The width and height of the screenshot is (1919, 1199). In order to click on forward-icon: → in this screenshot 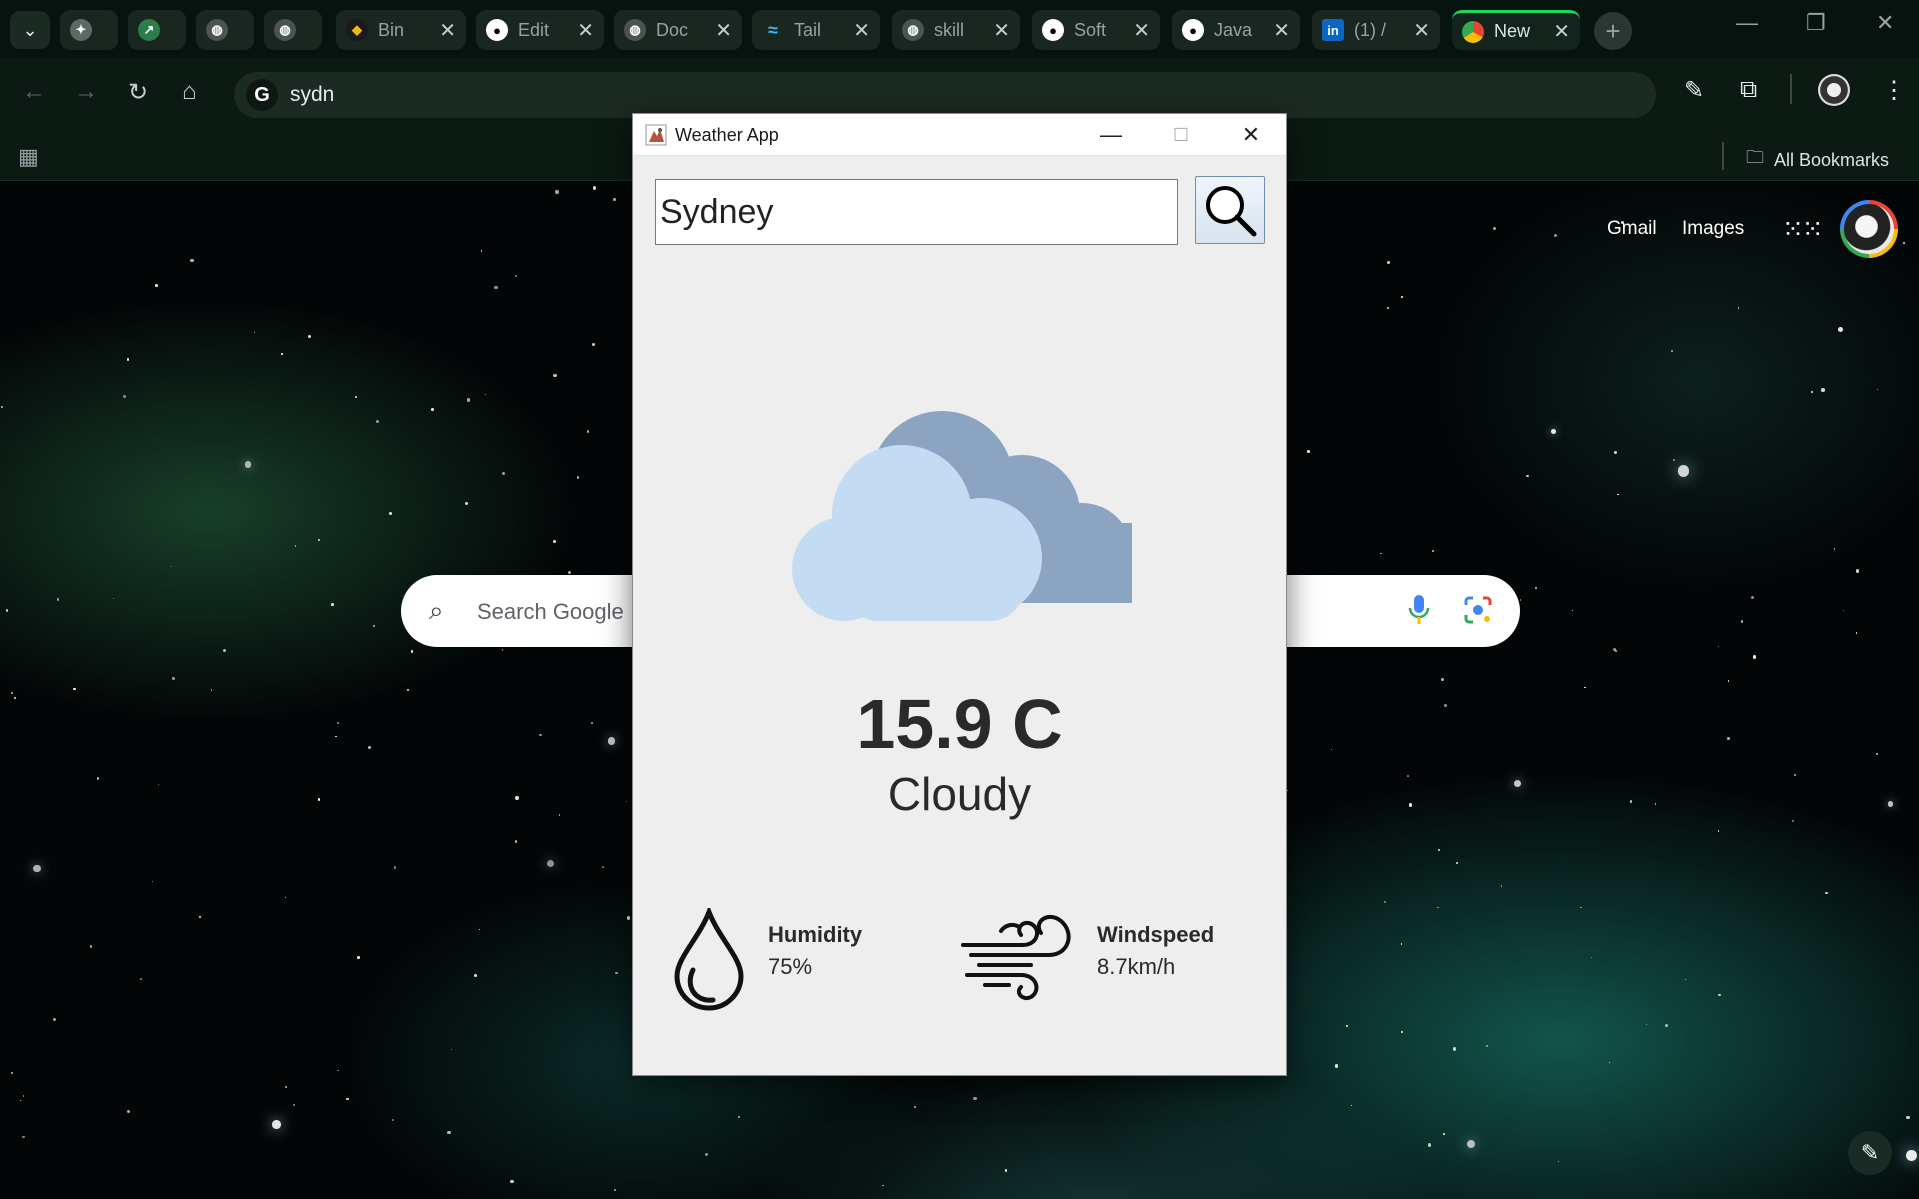, I will do `click(86, 92)`.